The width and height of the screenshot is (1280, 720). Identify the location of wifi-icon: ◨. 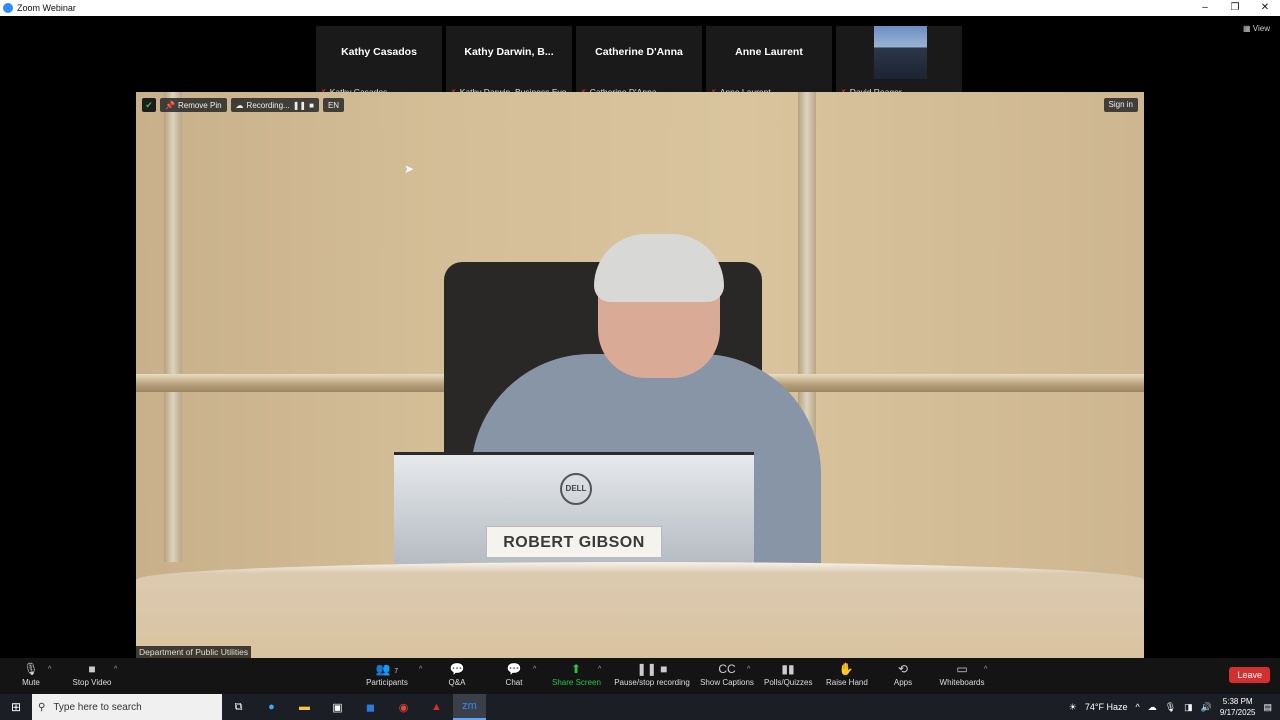
(1188, 707).